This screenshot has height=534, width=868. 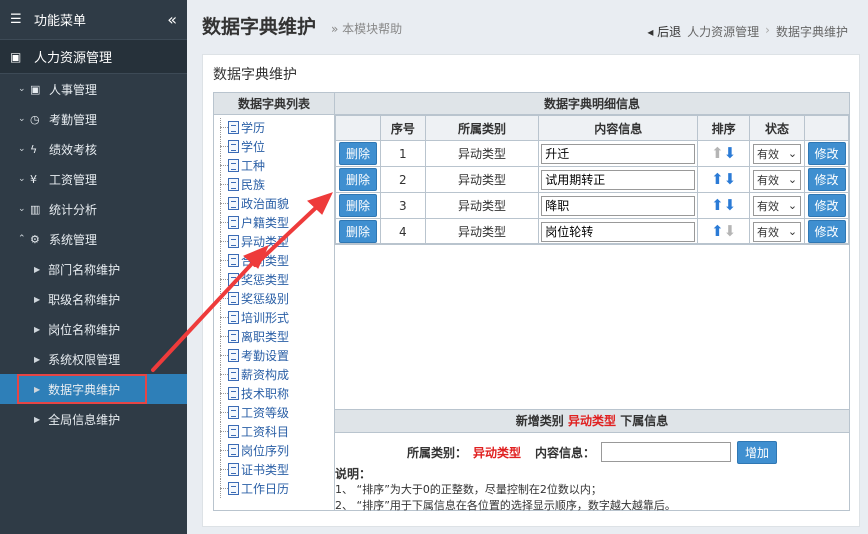 What do you see at coordinates (172, 19) in the screenshot?
I see `collapse-icon: «` at bounding box center [172, 19].